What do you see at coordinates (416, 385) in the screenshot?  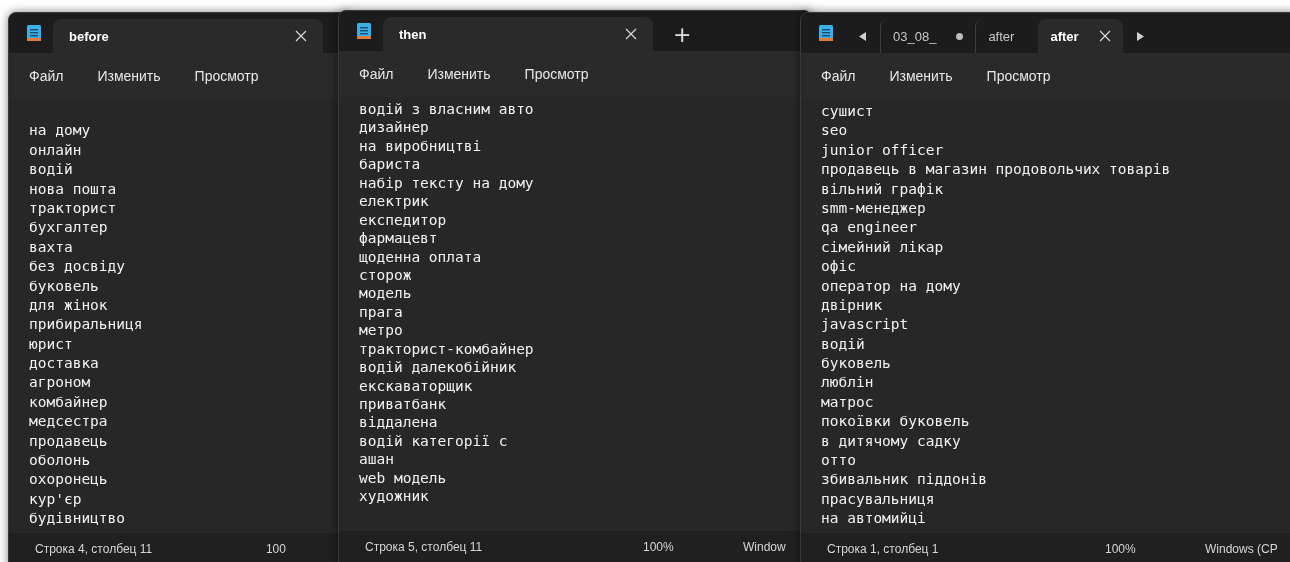 I see `text-line: екскаваторщик` at bounding box center [416, 385].